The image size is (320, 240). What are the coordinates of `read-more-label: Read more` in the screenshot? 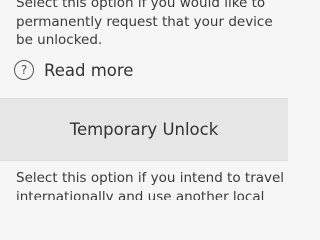 It's located at (89, 70).